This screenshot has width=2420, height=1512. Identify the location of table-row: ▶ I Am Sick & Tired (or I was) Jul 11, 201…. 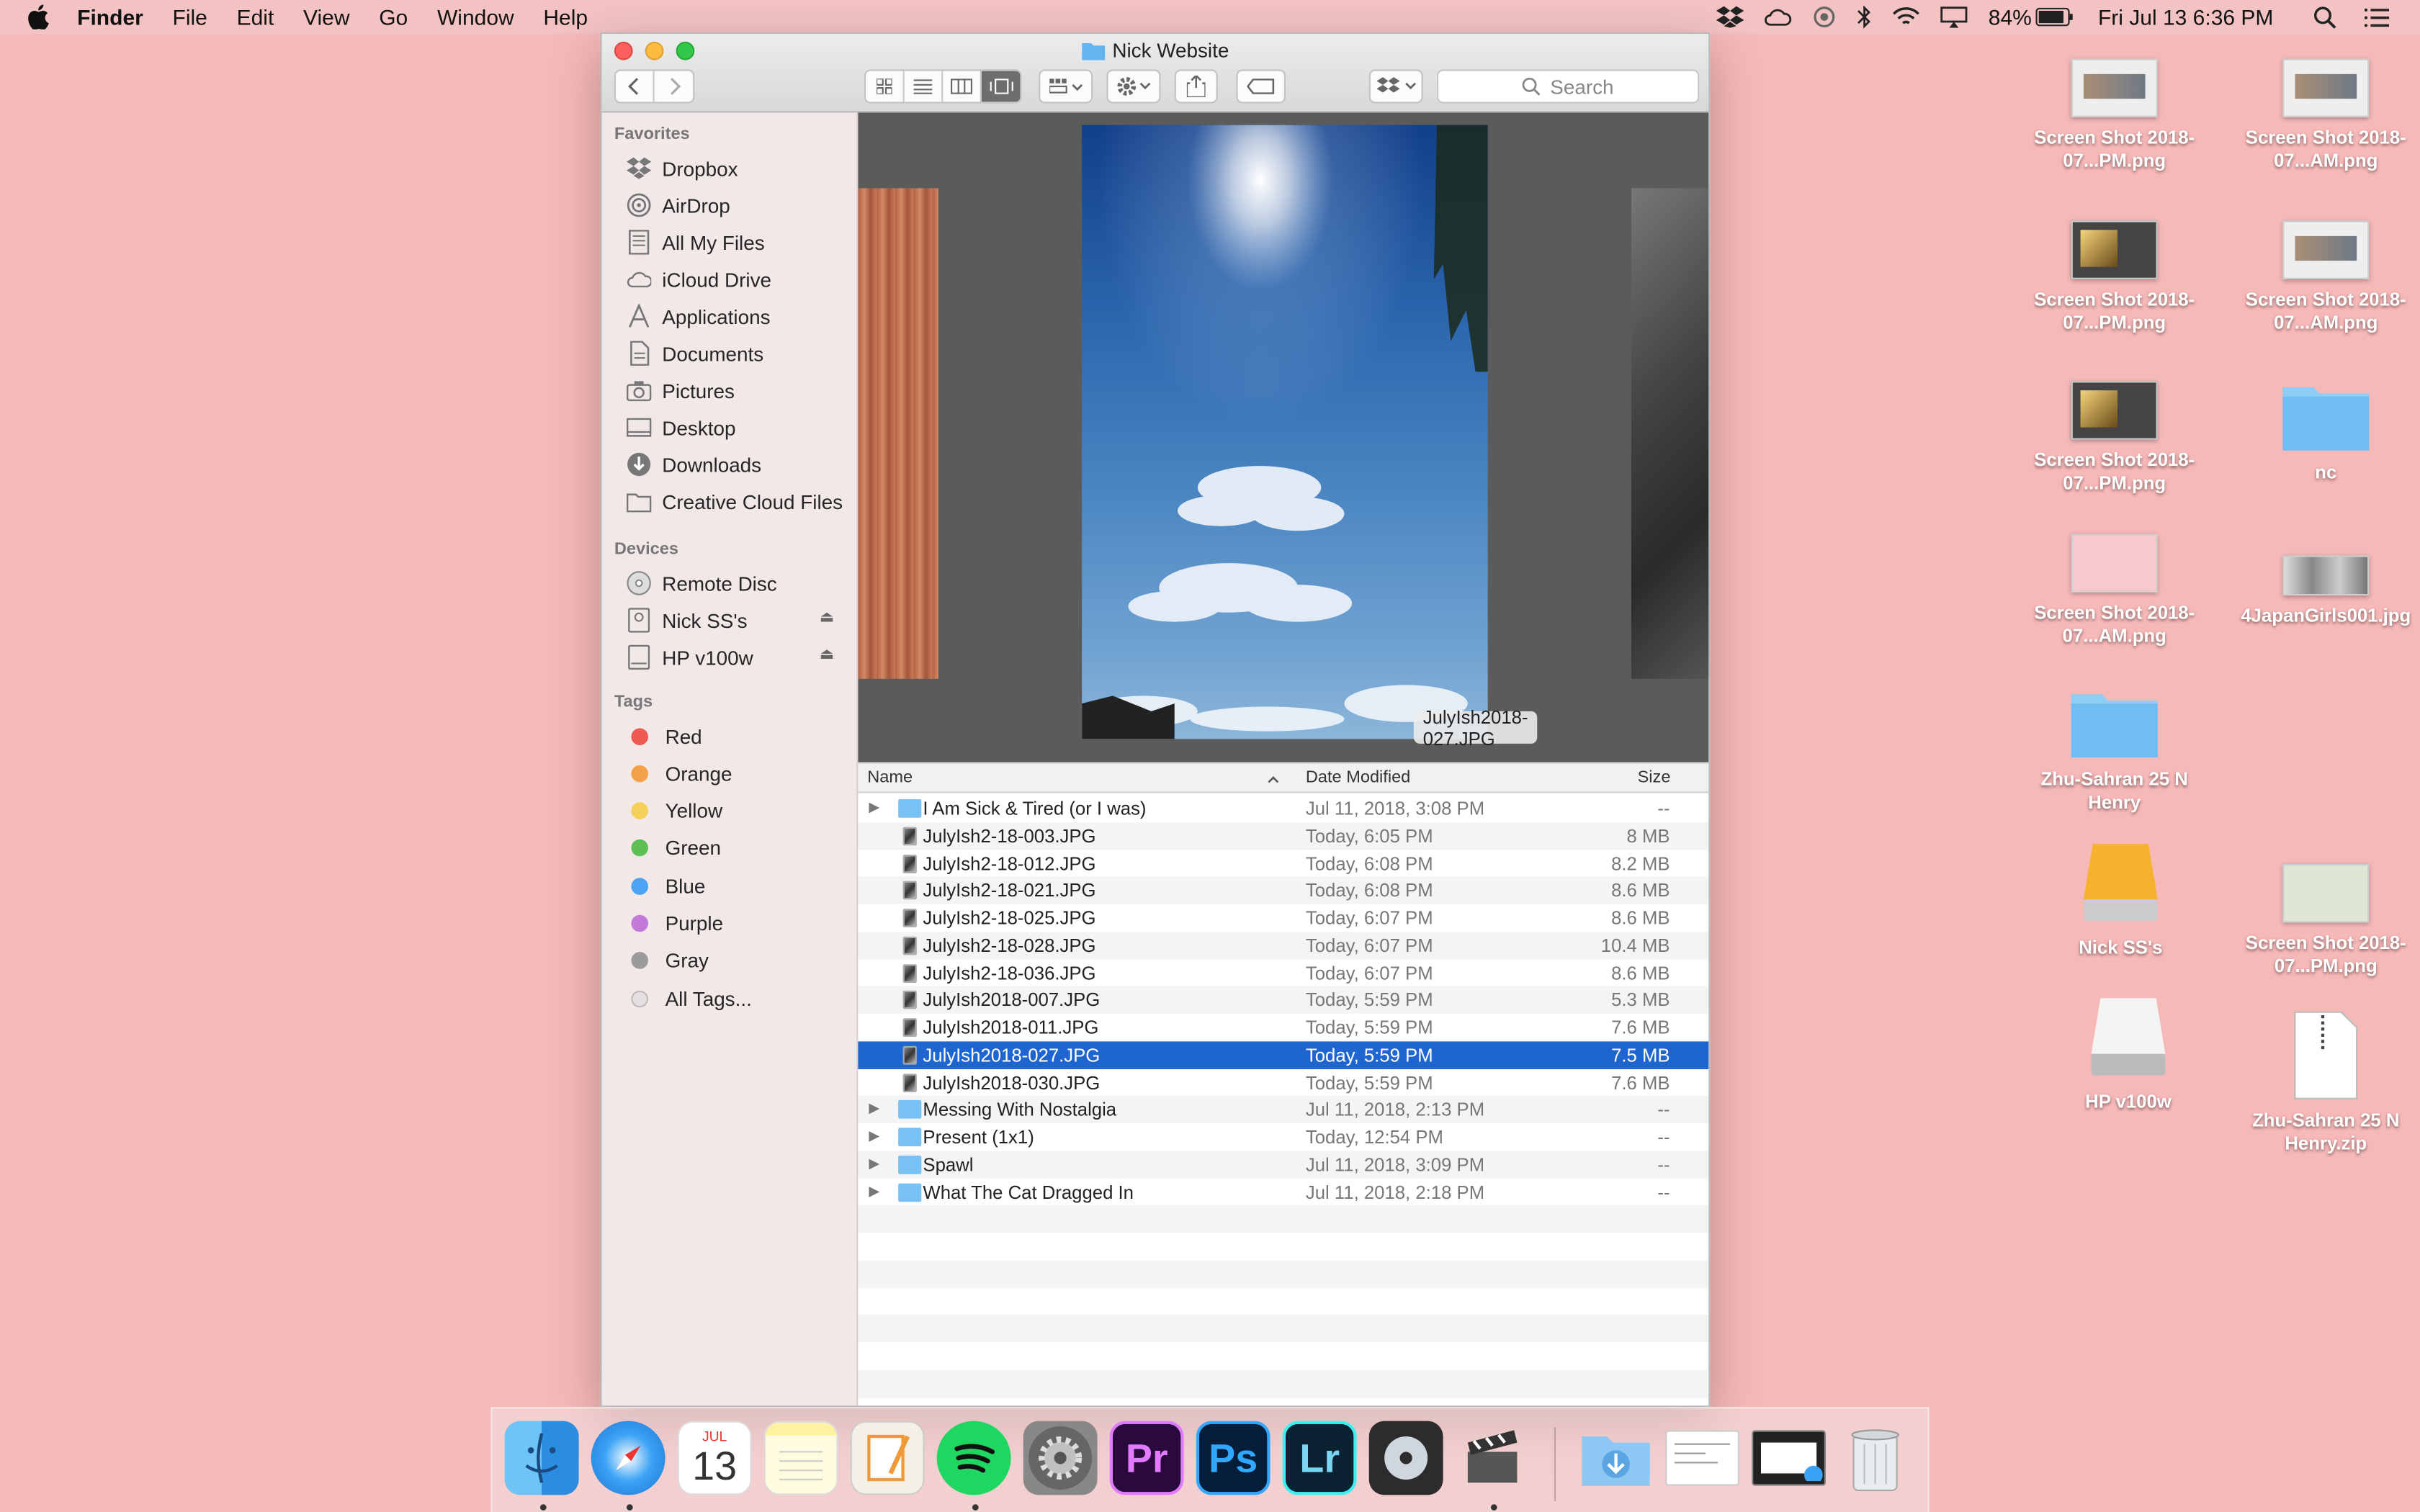
(1283, 808).